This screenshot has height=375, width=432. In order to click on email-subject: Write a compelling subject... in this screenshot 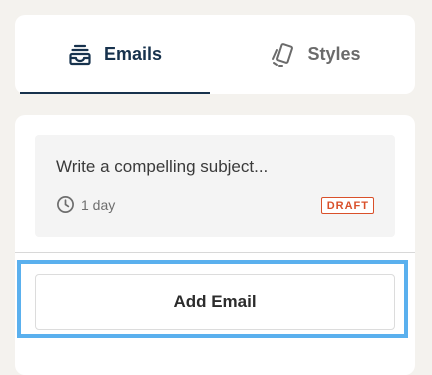, I will do `click(162, 166)`.